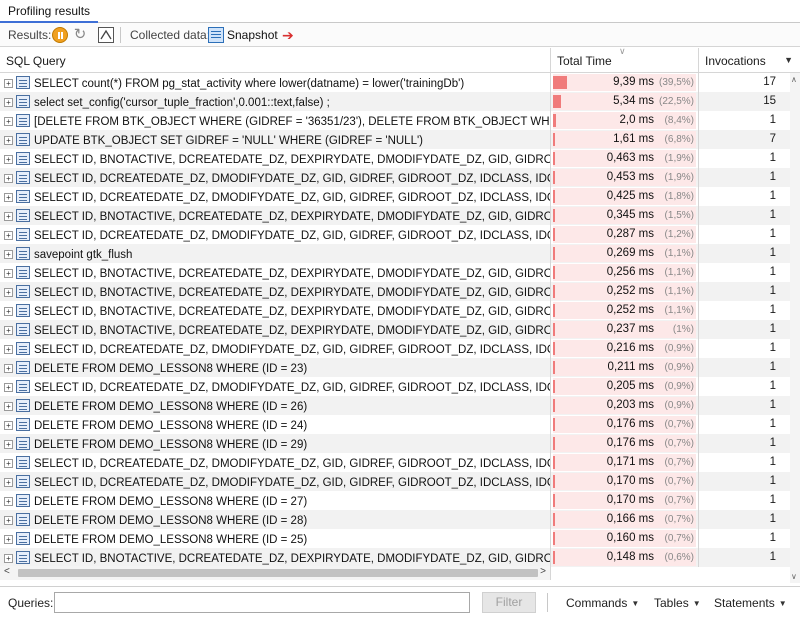  I want to click on total-time-value: 0,176 ms, so click(630, 424).